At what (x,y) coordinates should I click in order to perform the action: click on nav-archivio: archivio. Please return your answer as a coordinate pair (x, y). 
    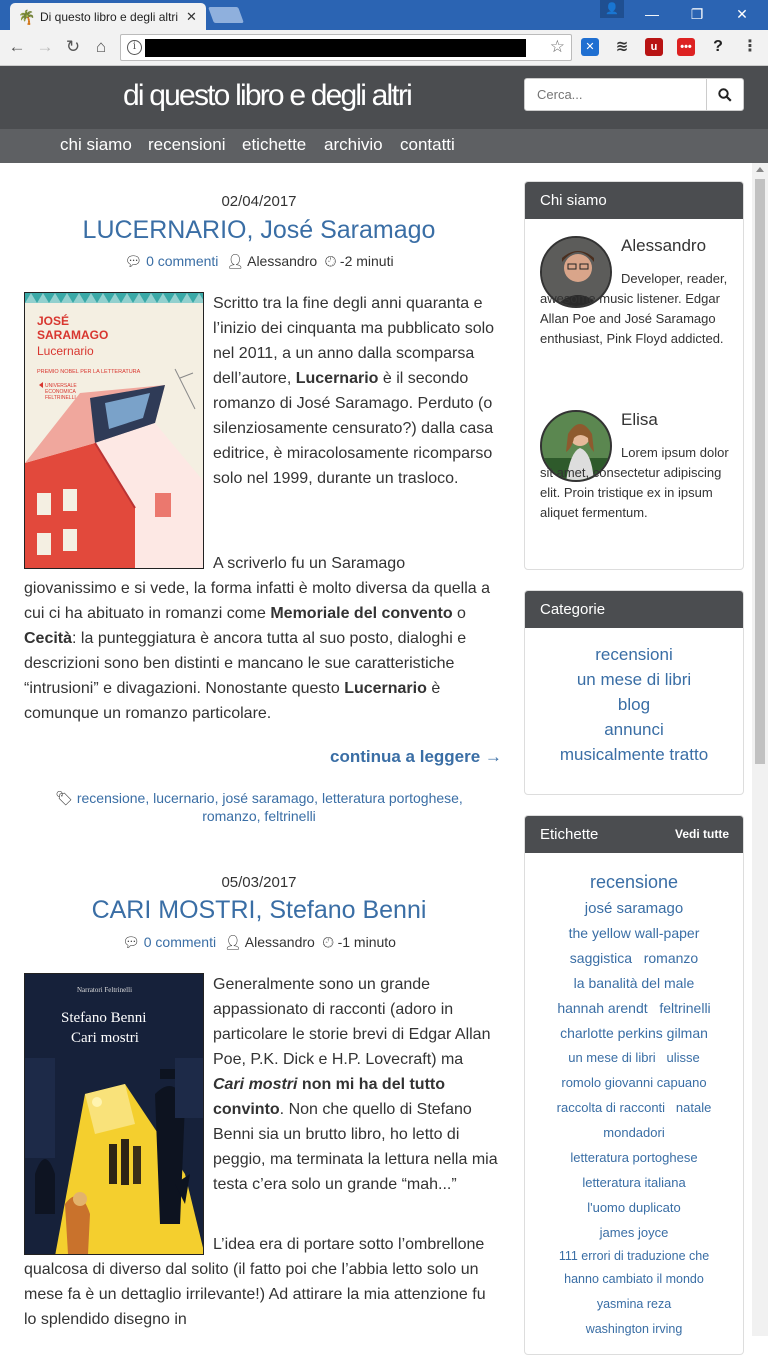
    Looking at the image, I should click on (353, 145).